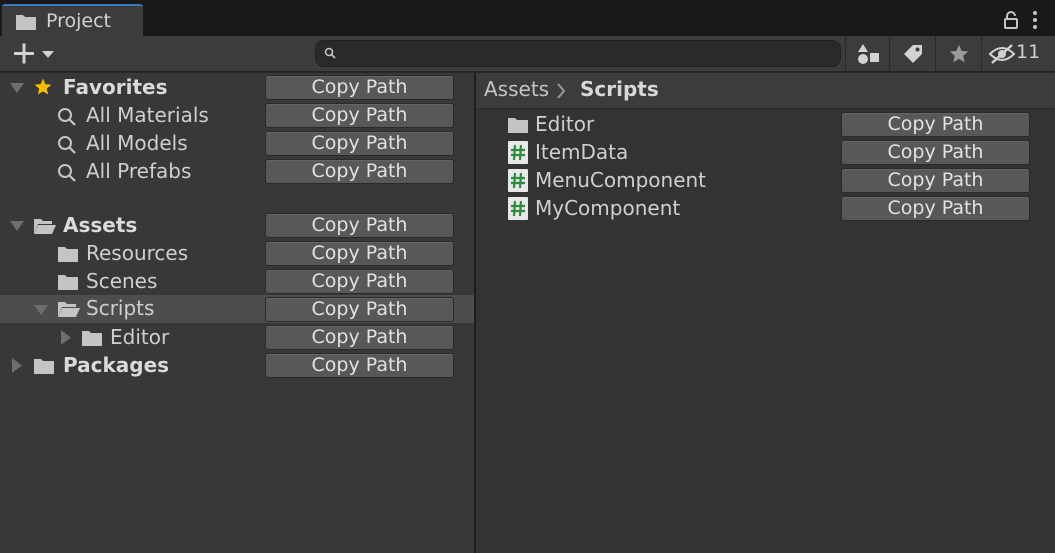 The image size is (1055, 553). I want to click on file-item-label: ItemData, so click(582, 152).